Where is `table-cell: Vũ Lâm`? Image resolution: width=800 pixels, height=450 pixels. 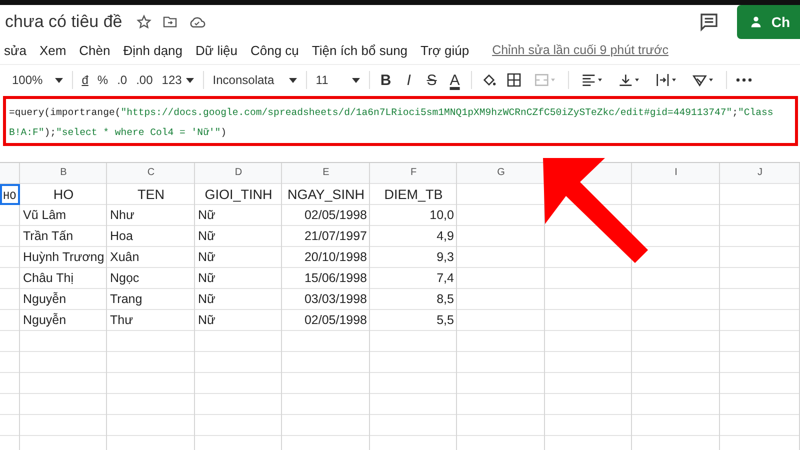
table-cell: Vũ Lâm is located at coordinates (63, 215).